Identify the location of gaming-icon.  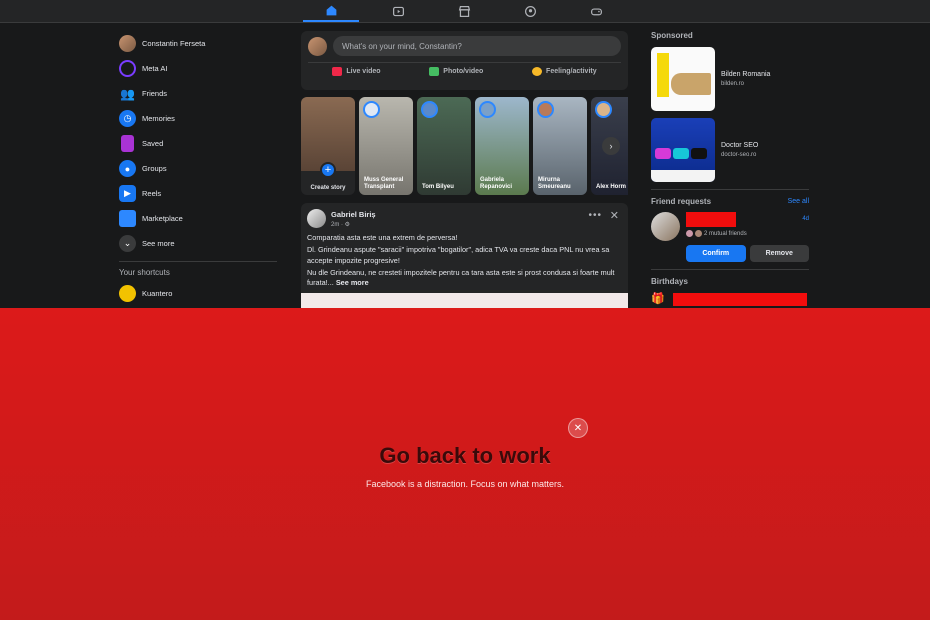
(596, 11).